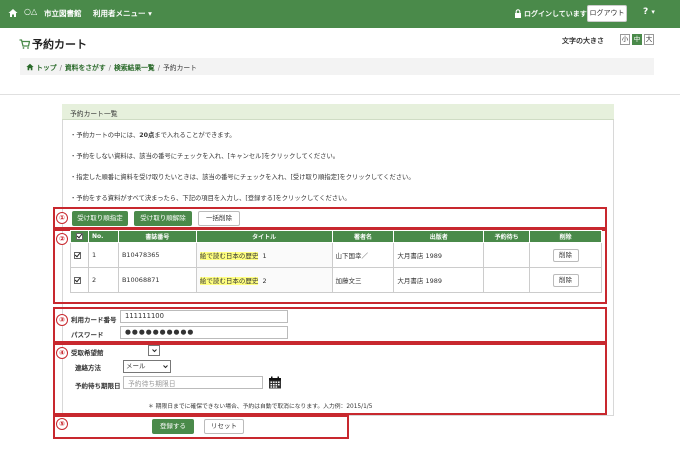  What do you see at coordinates (147, 135) in the screenshot?
I see `note-capacity-limit: 20点` at bounding box center [147, 135].